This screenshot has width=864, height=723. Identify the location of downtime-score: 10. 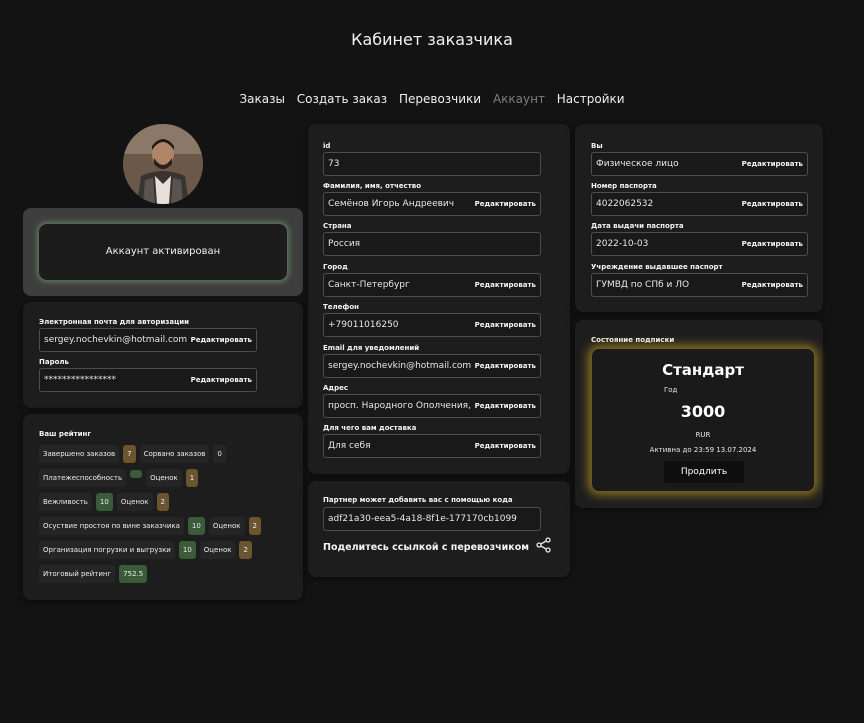
(196, 526).